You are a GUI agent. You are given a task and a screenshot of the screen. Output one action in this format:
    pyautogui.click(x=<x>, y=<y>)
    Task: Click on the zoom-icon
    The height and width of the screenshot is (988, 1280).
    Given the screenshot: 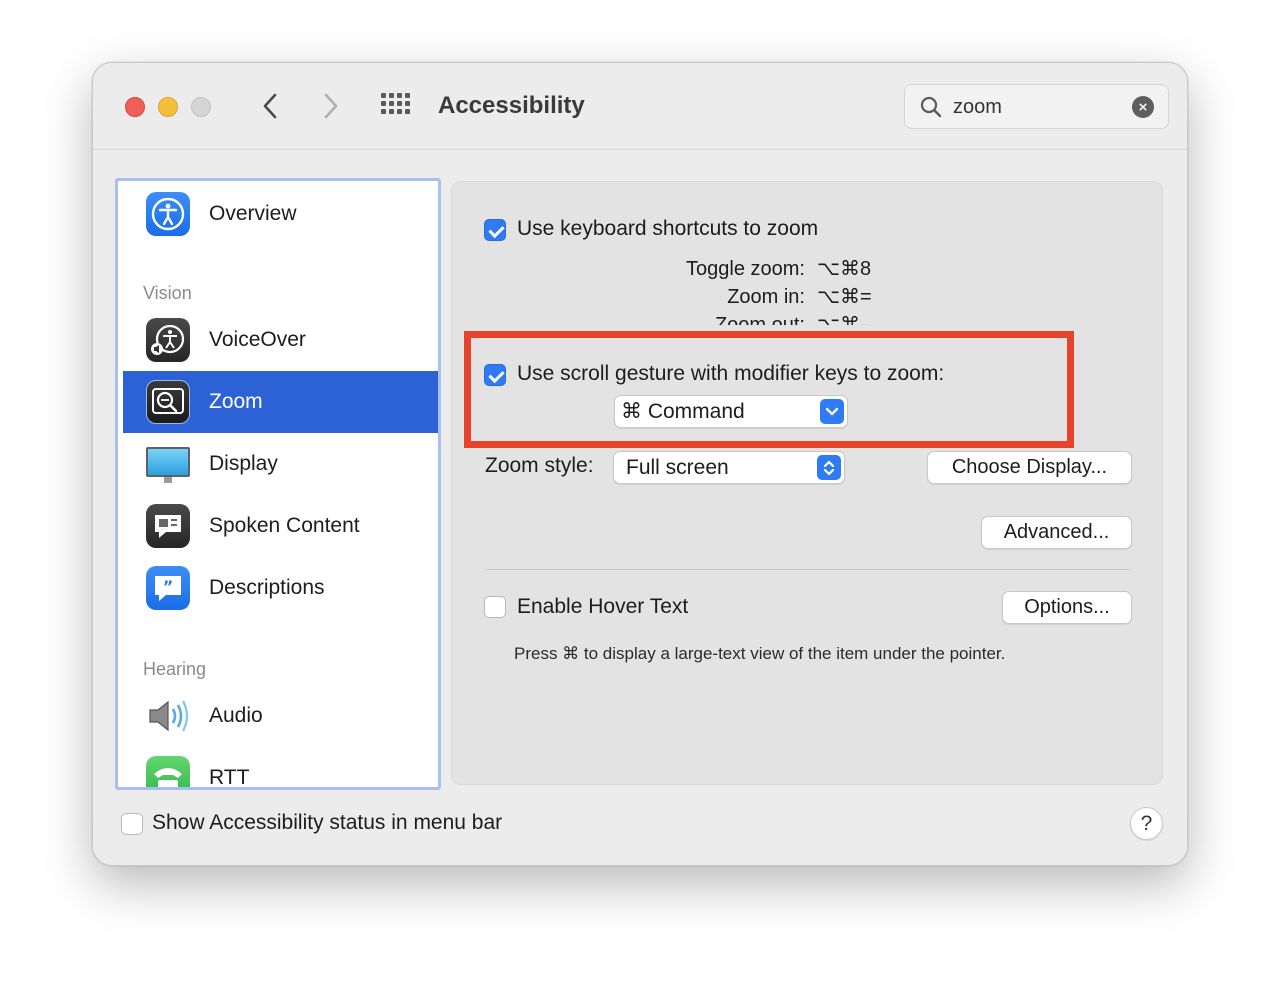 What is the action you would take?
    pyautogui.click(x=168, y=402)
    